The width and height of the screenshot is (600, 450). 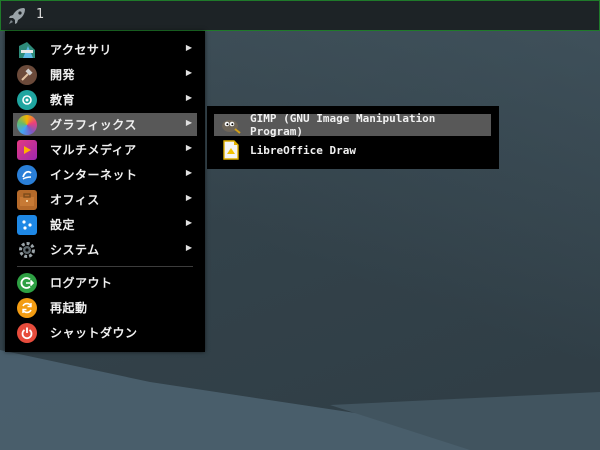 What do you see at coordinates (27, 250) in the screenshot?
I see `system-icon` at bounding box center [27, 250].